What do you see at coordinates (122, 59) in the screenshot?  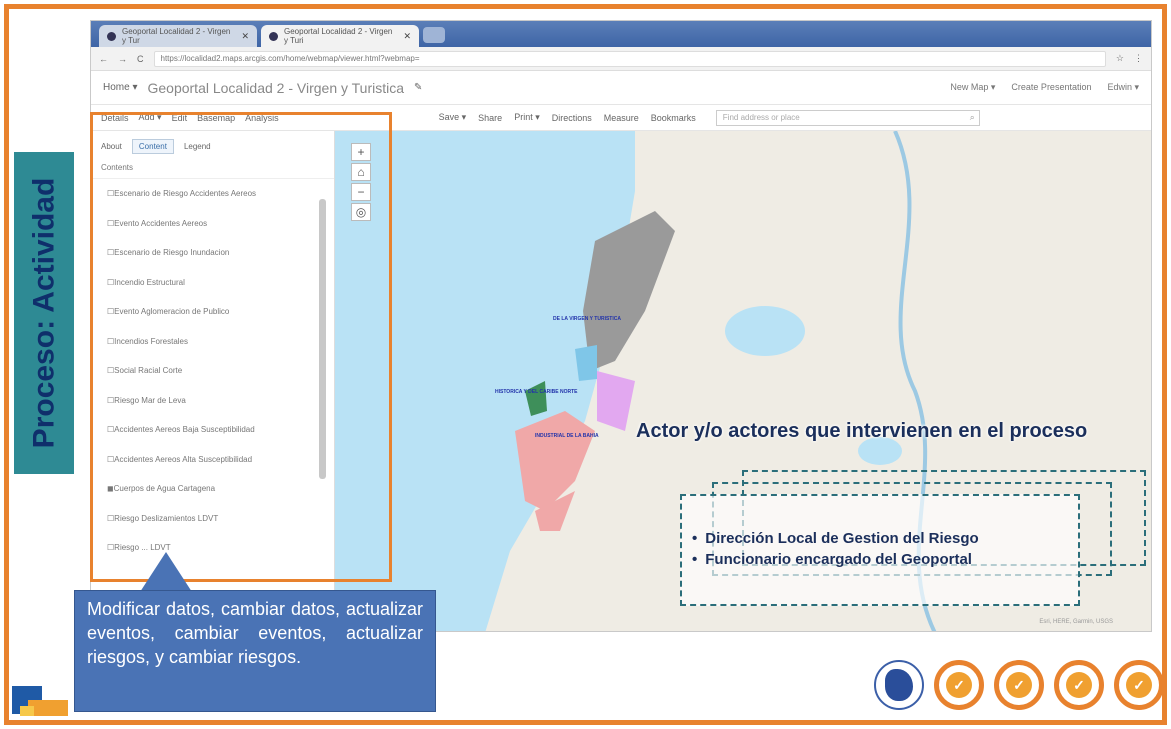 I see `forward-icon: →` at bounding box center [122, 59].